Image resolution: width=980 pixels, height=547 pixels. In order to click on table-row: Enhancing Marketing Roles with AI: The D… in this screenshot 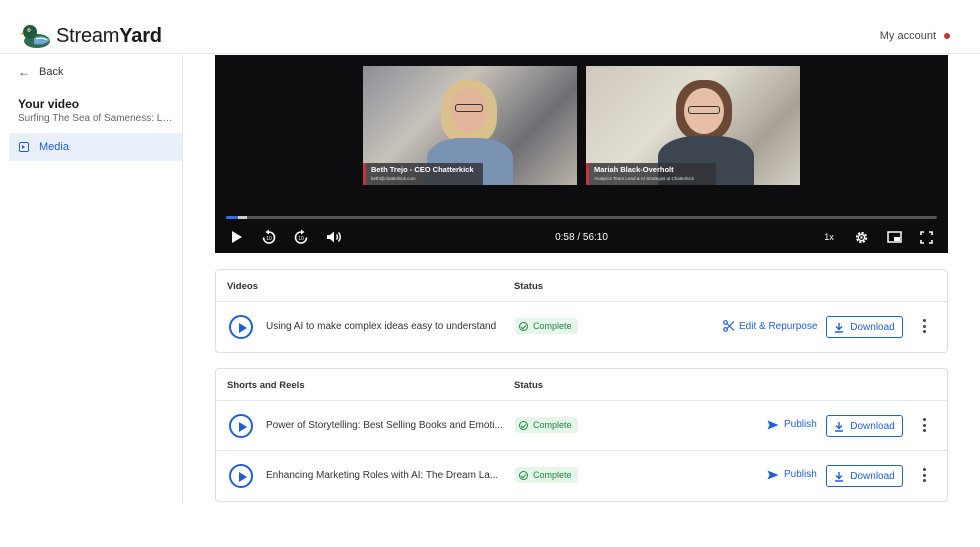, I will do `click(581, 476)`.